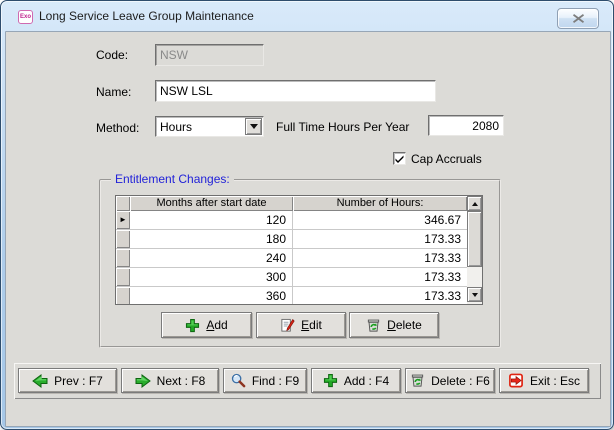  I want to click on table-header-row: Months after start date Number of Hours:, so click(299, 203).